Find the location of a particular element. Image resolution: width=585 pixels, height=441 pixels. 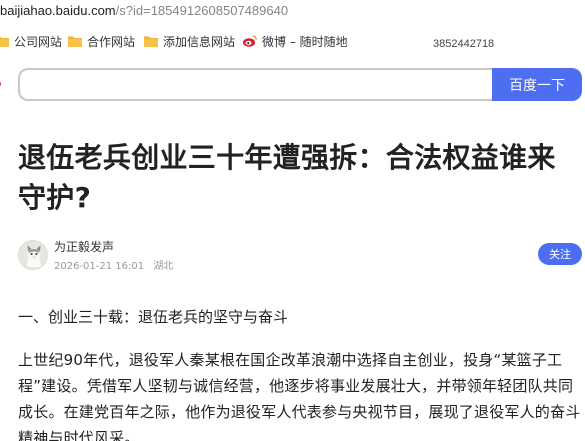

publish-location: 湖北 is located at coordinates (163, 266).